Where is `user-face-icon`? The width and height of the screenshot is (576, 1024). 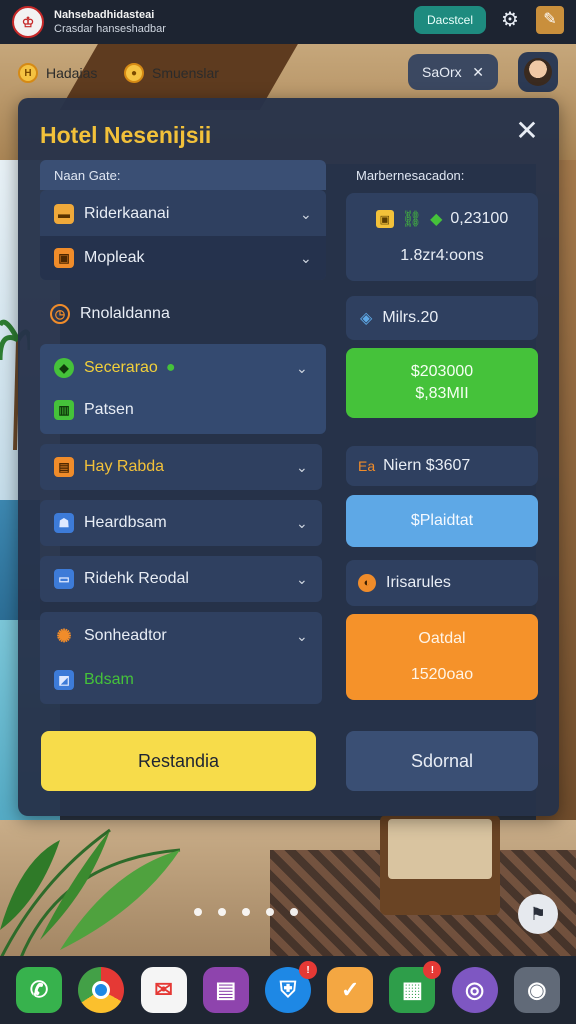
user-face-icon is located at coordinates (538, 72).